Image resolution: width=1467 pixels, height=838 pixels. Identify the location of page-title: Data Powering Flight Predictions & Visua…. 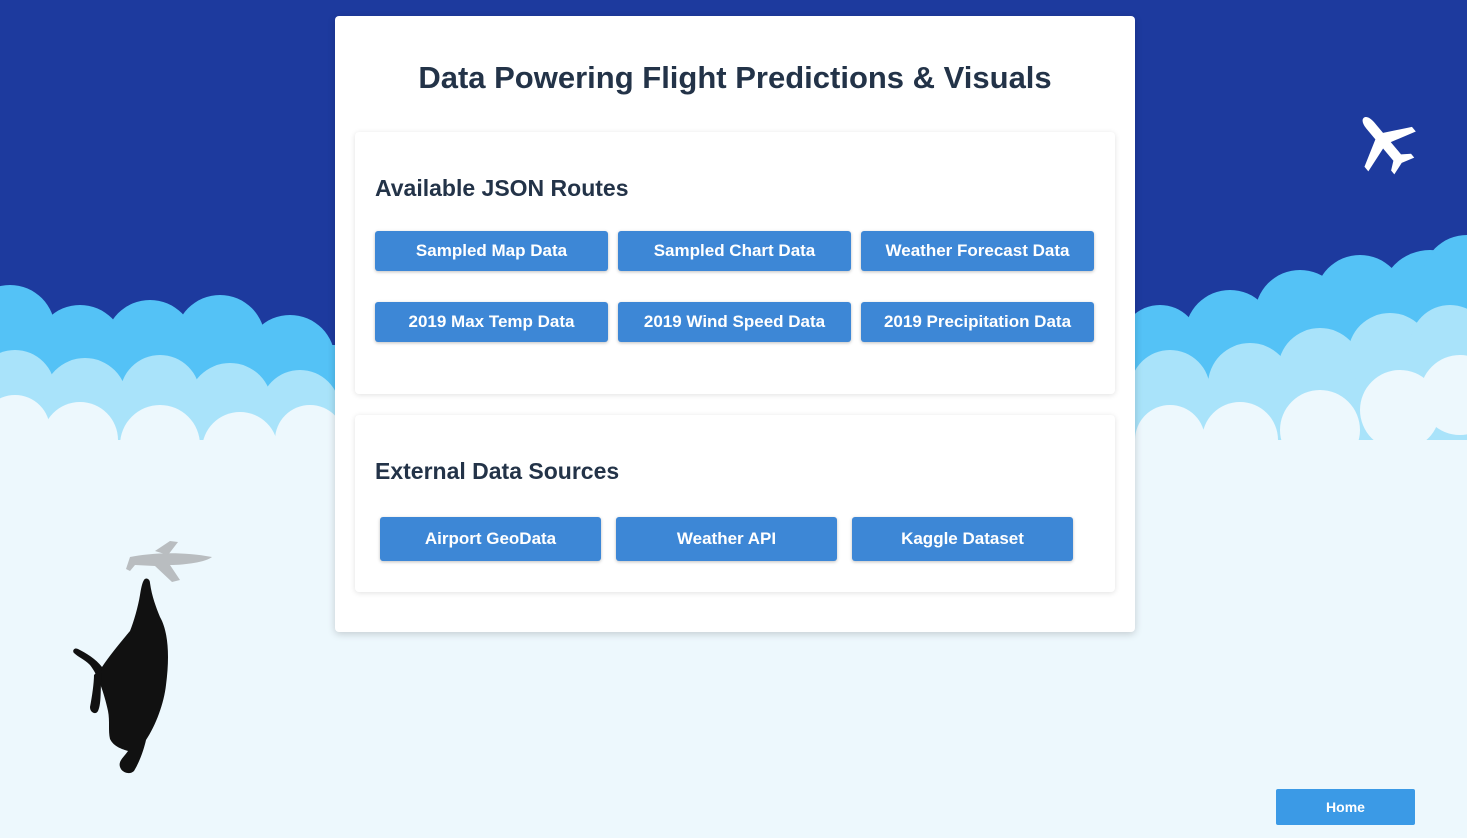
(735, 77).